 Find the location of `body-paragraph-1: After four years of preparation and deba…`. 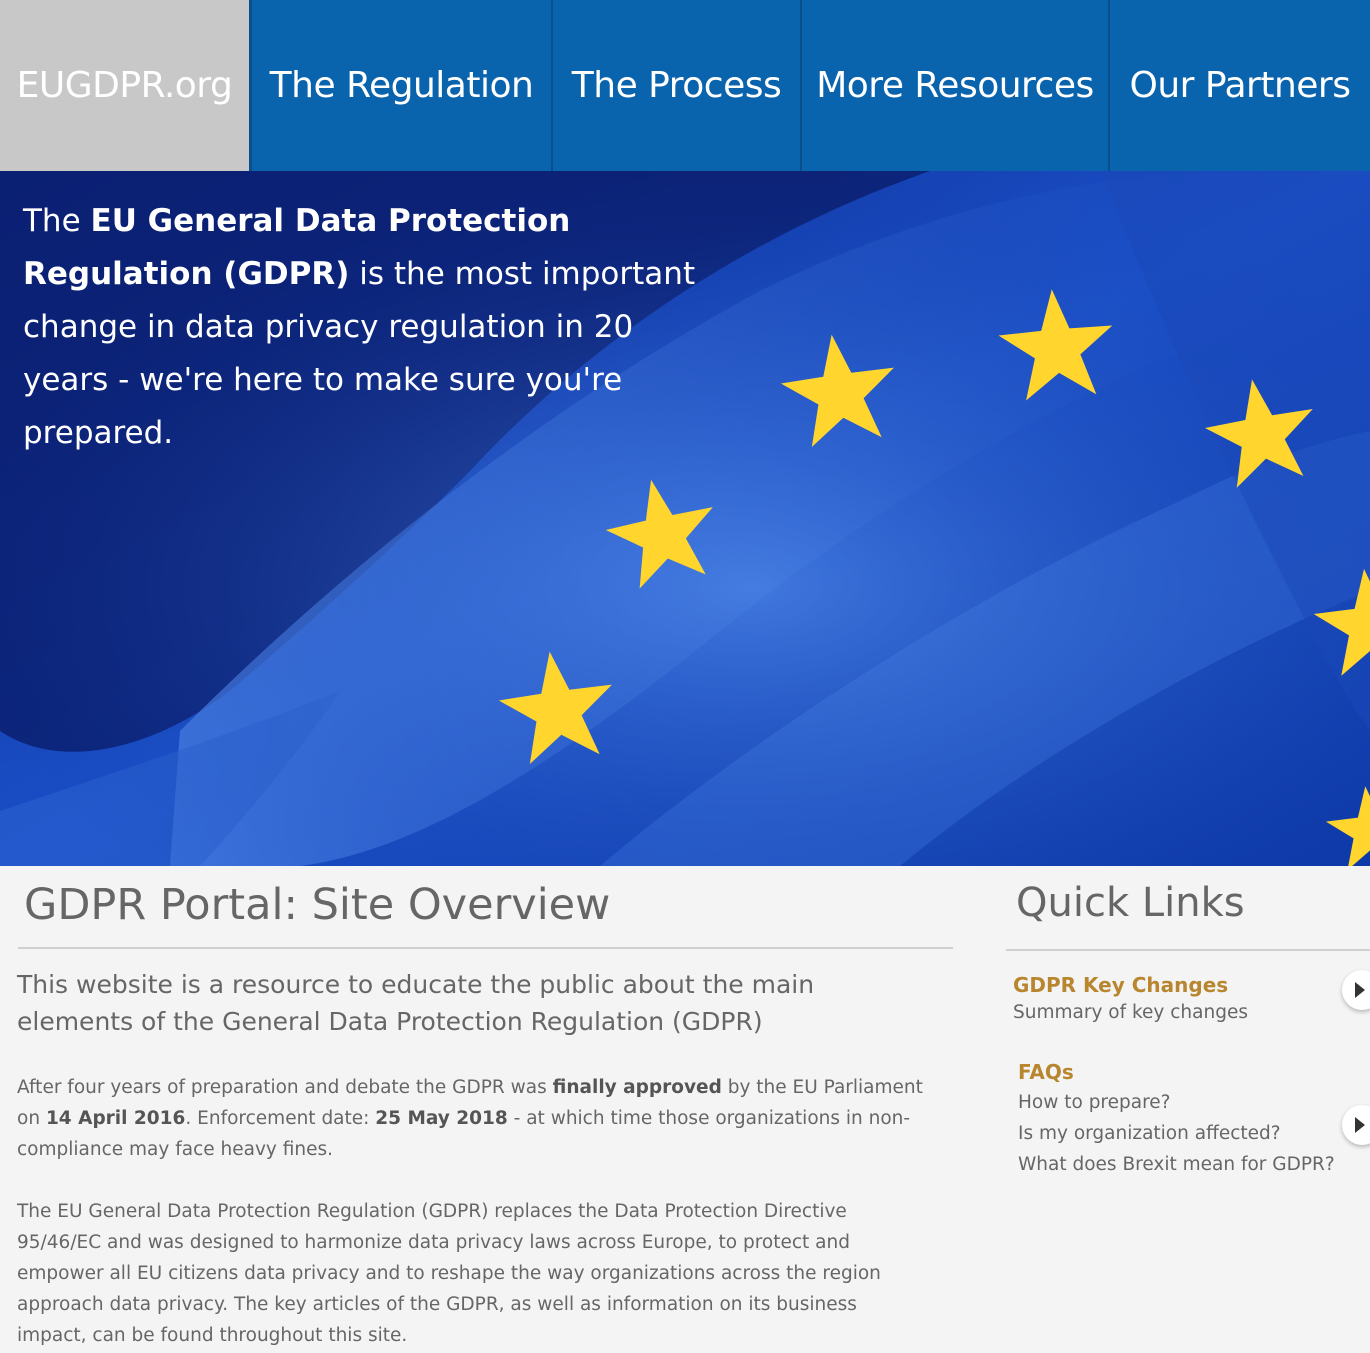

body-paragraph-1: After four years of preparation and deba… is located at coordinates (472, 1118).